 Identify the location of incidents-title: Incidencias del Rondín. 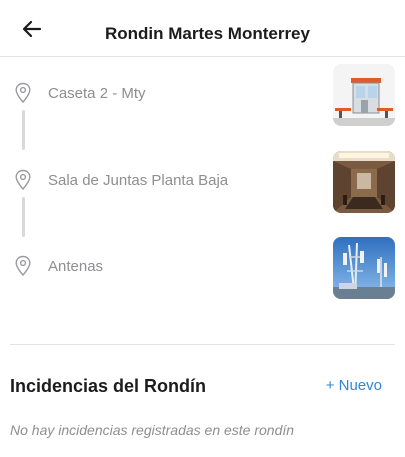
(108, 386).